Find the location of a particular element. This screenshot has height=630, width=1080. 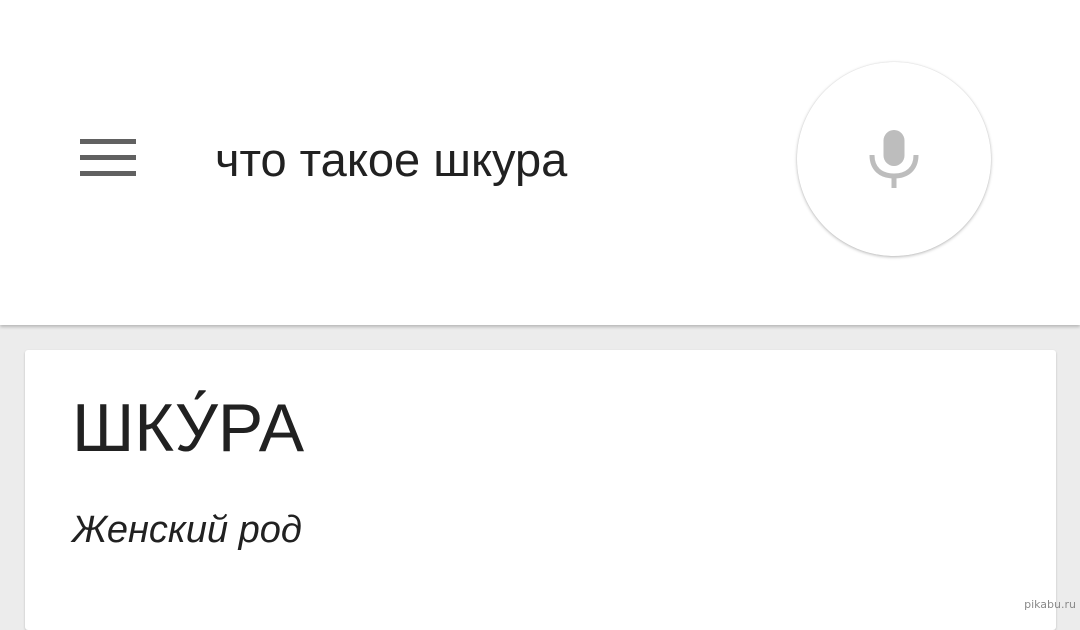

microphone-icon is located at coordinates (894, 159).